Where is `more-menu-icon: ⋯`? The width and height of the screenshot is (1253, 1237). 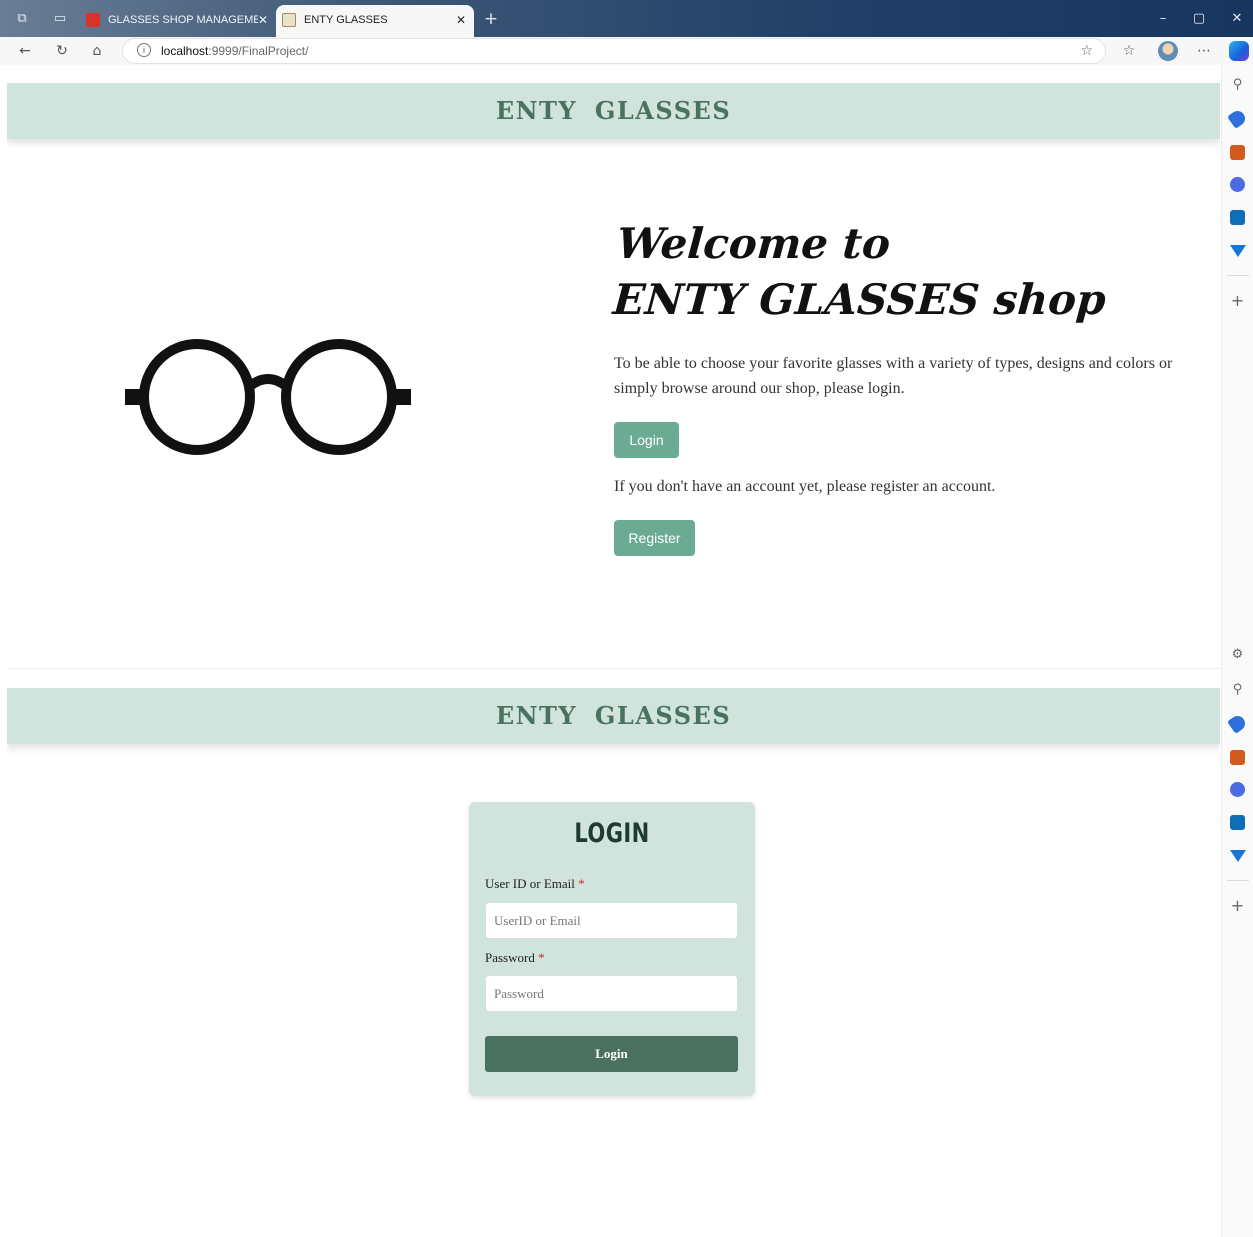
more-menu-icon: ⋯ is located at coordinates (1204, 51).